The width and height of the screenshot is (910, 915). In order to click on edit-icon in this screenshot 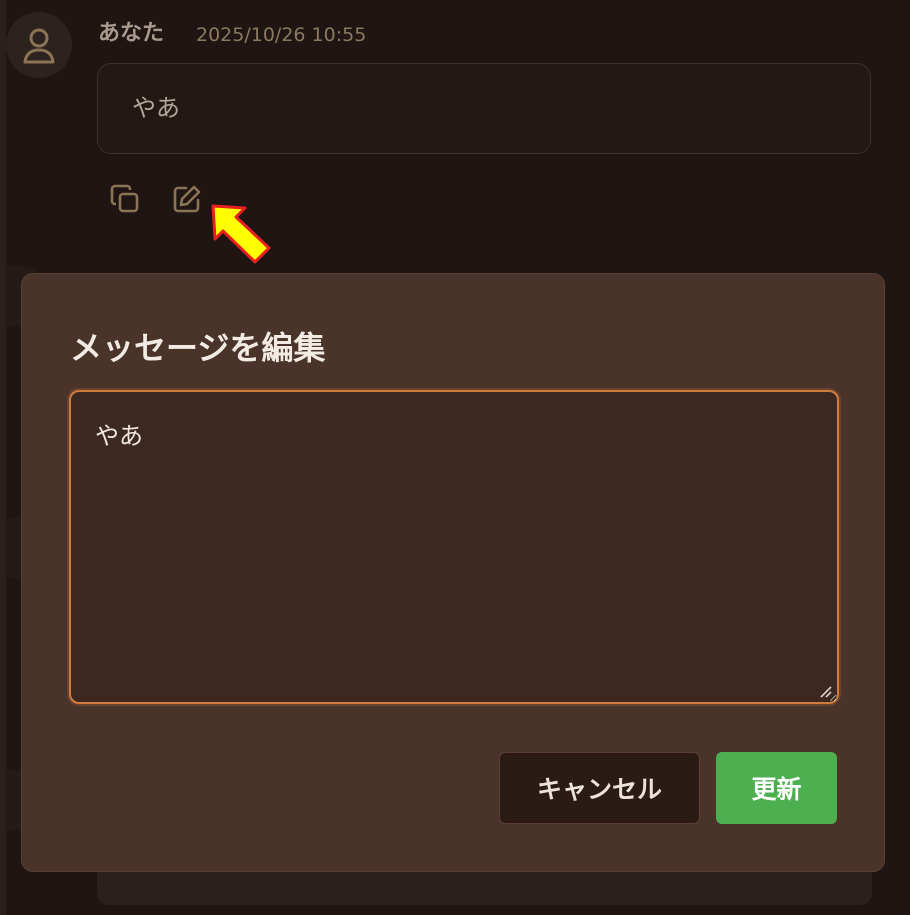, I will do `click(187, 199)`.